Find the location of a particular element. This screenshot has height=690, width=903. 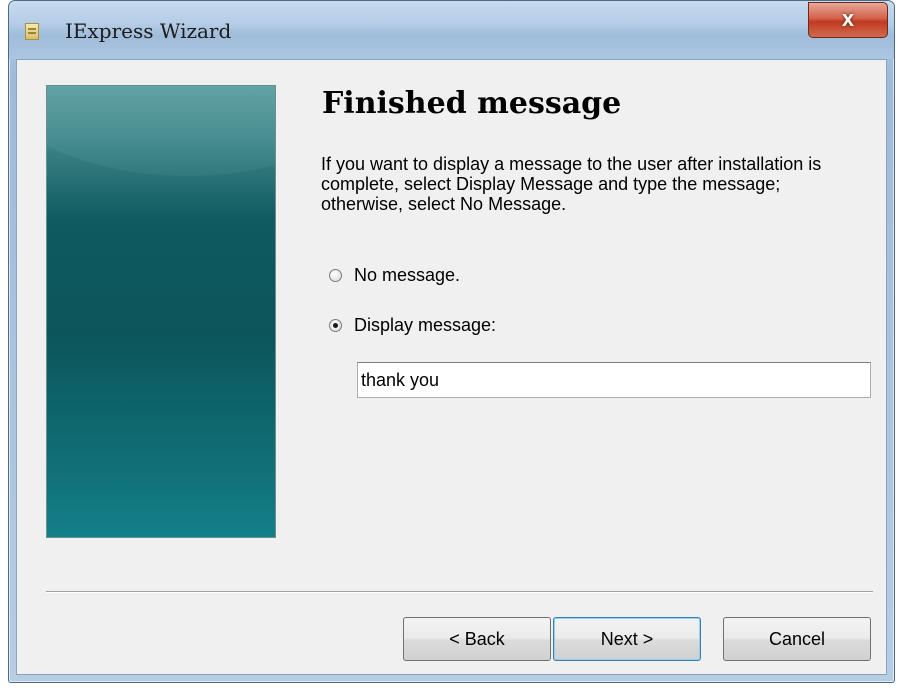

next-button: Next > is located at coordinates (627, 639).